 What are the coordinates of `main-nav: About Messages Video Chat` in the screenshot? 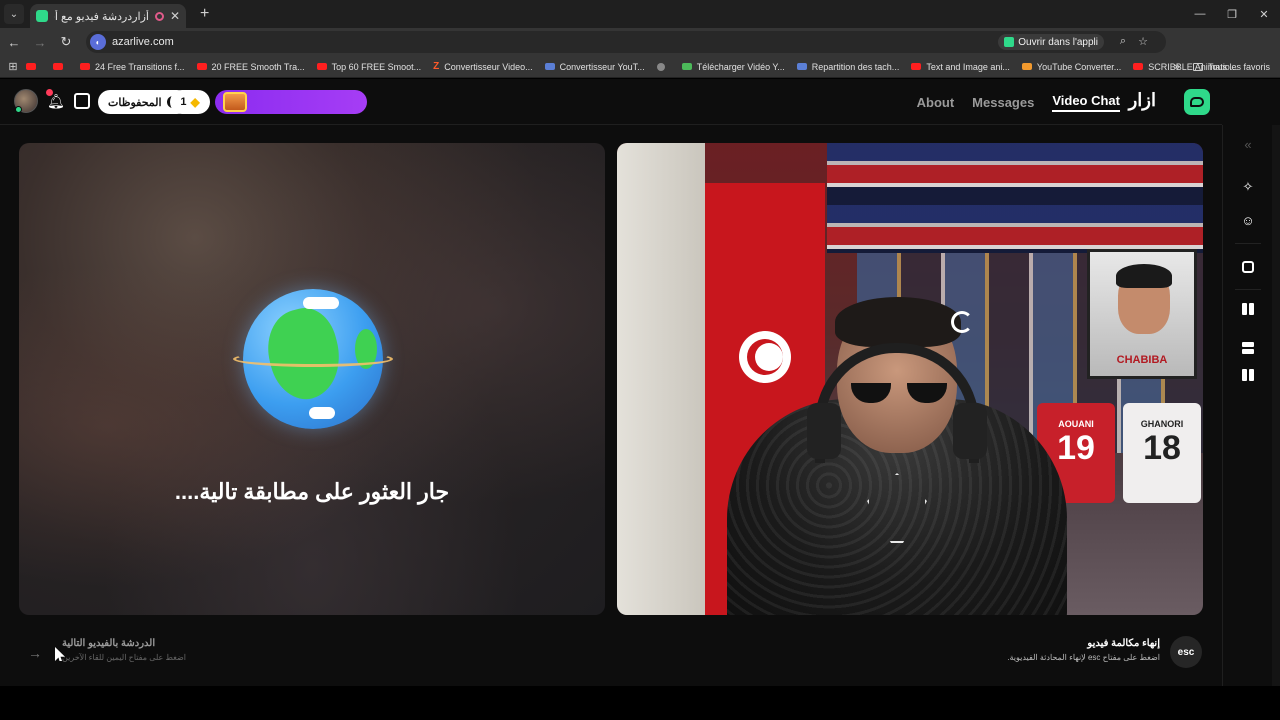 It's located at (1009, 102).